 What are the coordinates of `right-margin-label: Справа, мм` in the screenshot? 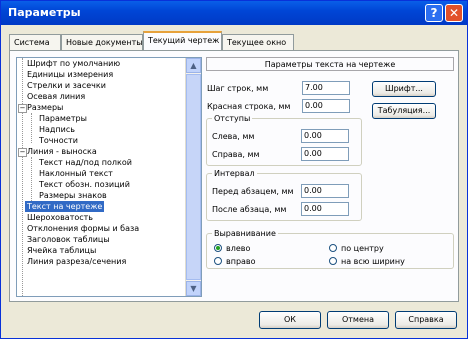 It's located at (236, 154).